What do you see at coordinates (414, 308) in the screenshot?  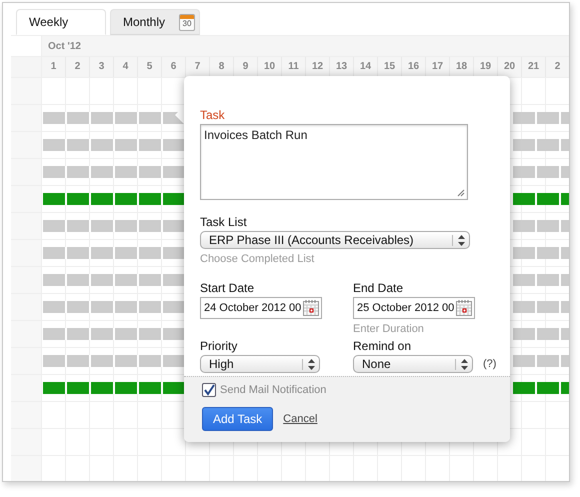 I see `end-date-field: 25 October 2012 00` at bounding box center [414, 308].